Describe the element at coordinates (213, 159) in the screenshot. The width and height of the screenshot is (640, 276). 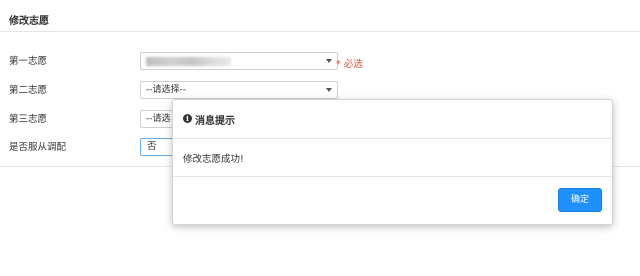
I see `dialog-message: 修改志愿成功!` at that location.